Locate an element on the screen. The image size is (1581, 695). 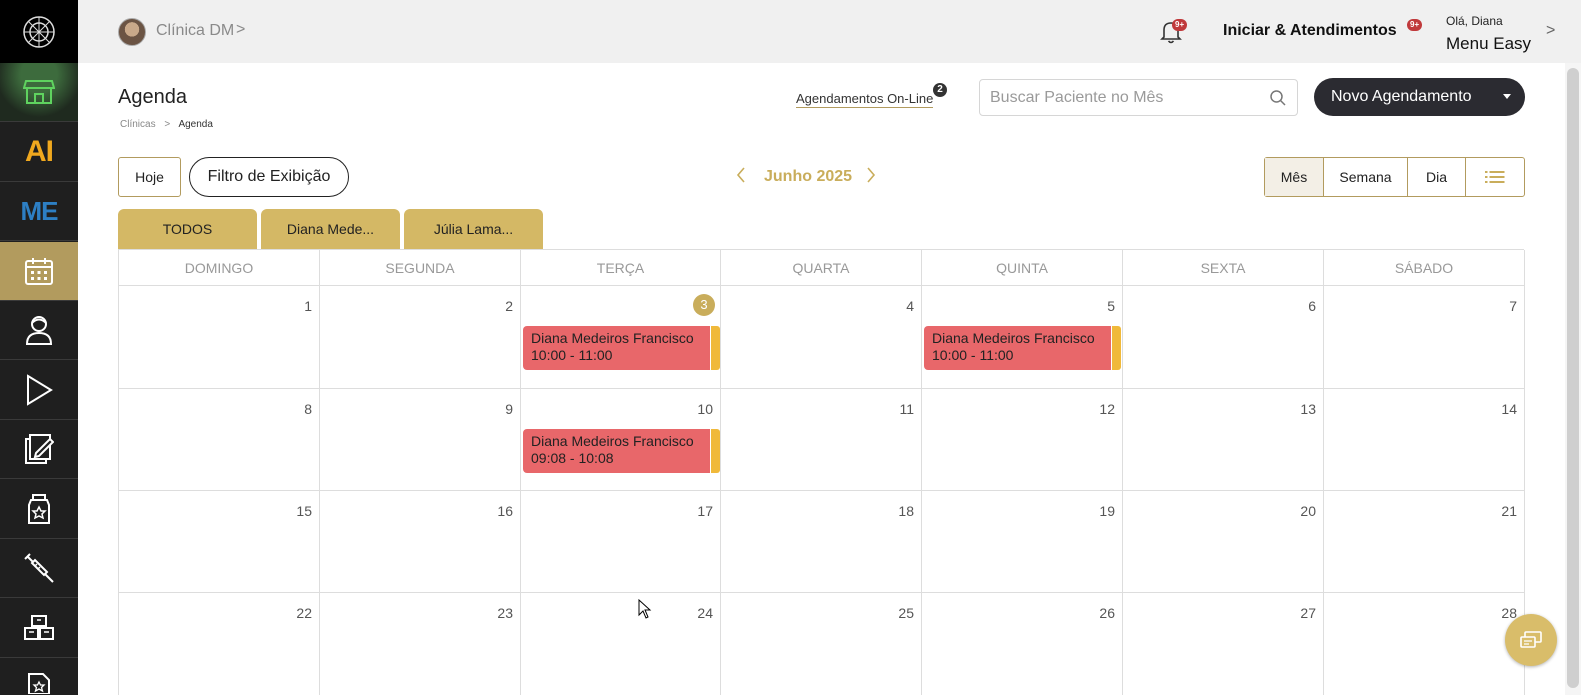
day-number: 2 is located at coordinates (509, 306).